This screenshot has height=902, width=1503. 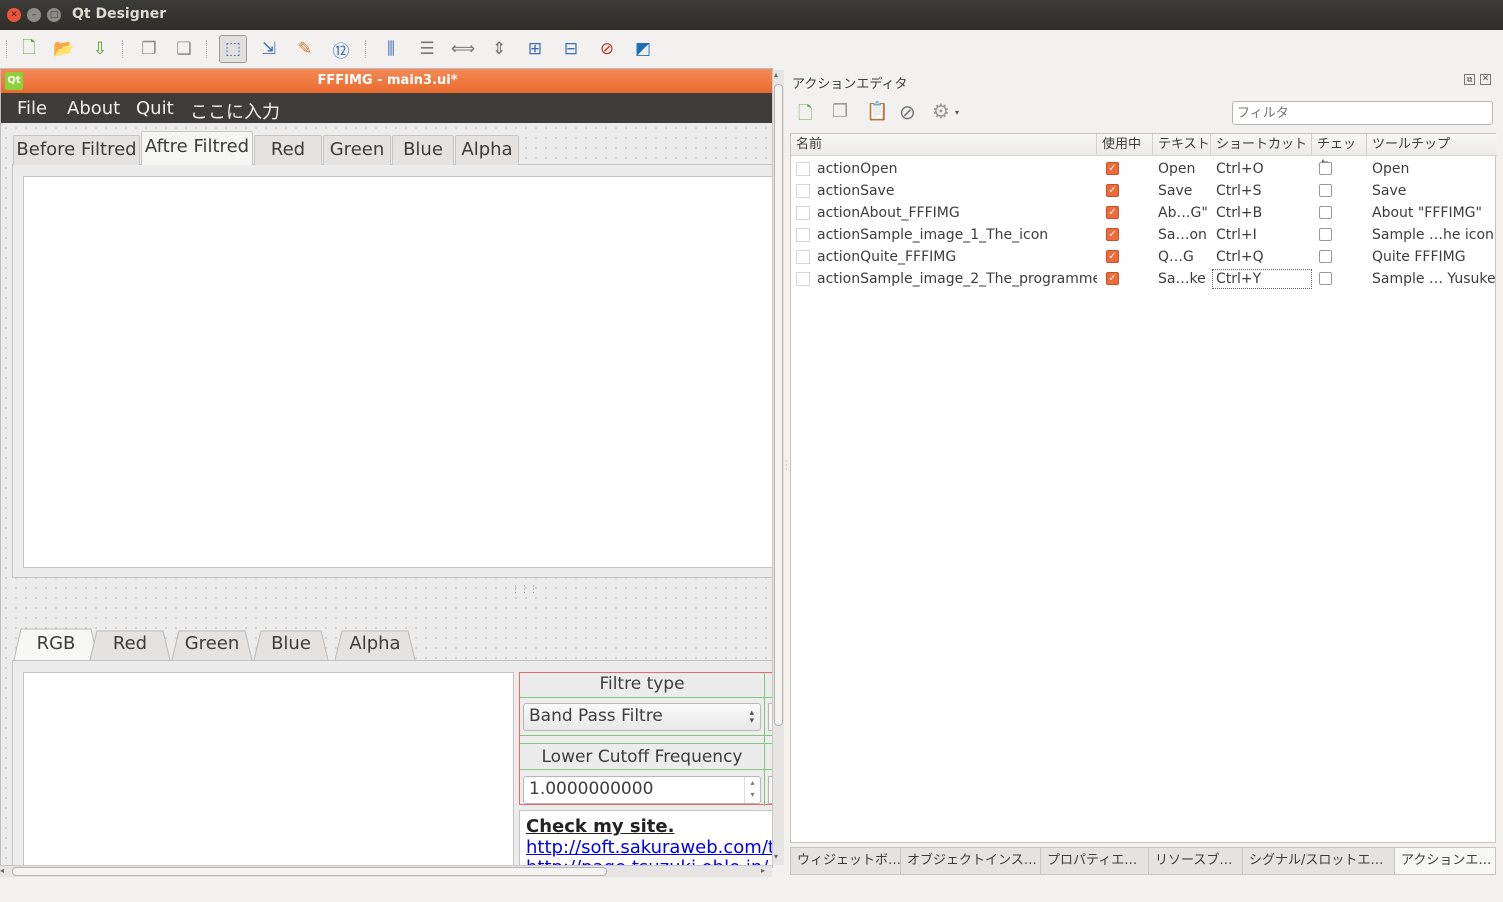 What do you see at coordinates (288, 150) in the screenshot?
I see `tab-red: Red` at bounding box center [288, 150].